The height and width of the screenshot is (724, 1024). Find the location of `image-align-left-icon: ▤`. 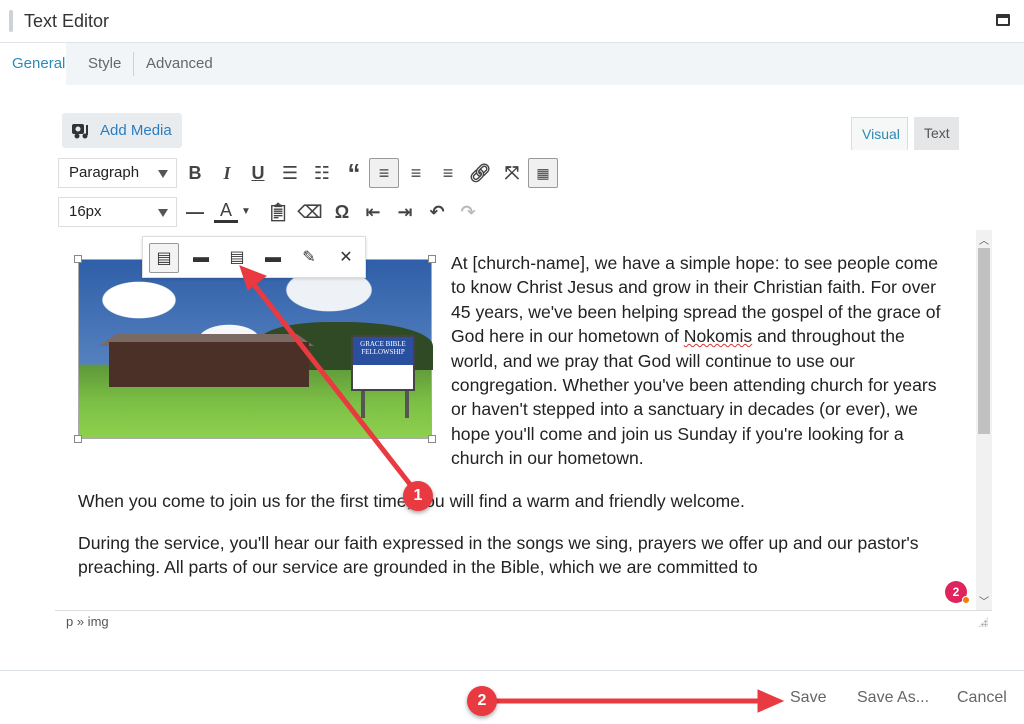

image-align-left-icon: ▤ is located at coordinates (164, 258).